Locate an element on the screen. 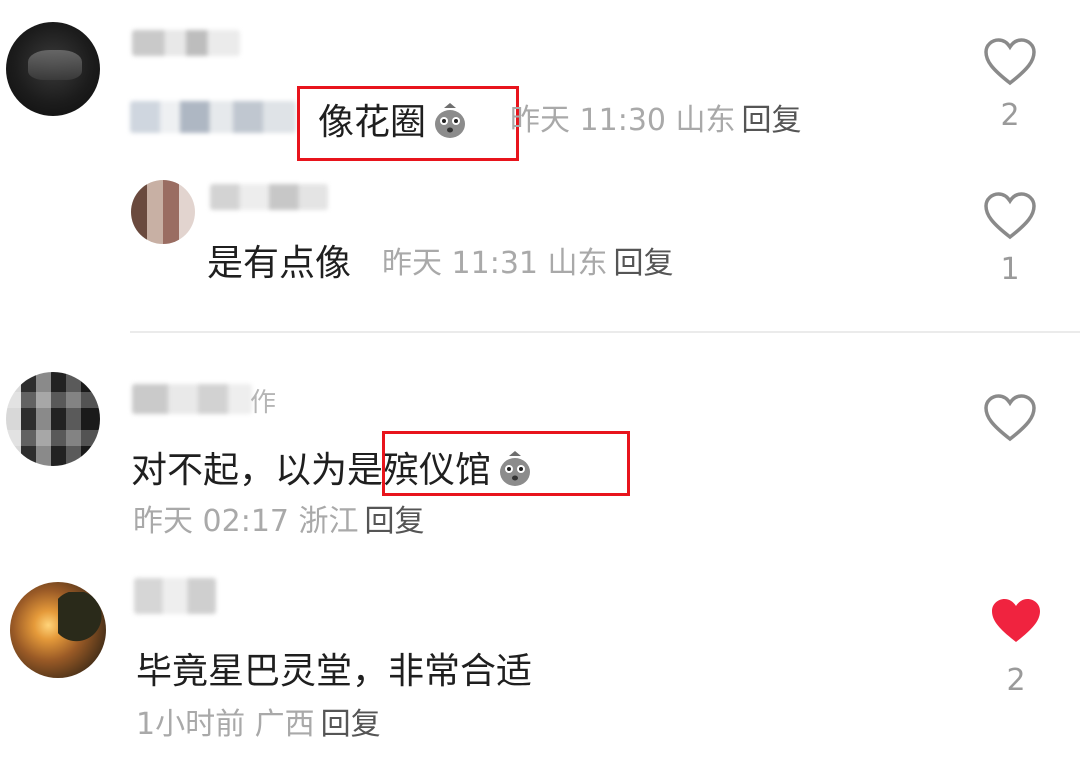  like-button: 1 is located at coordinates (1010, 239).